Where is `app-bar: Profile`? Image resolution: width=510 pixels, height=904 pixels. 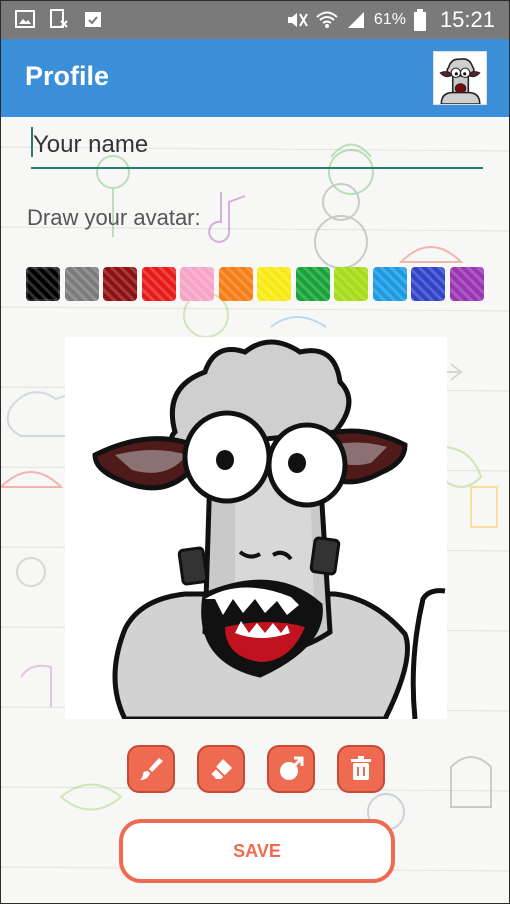 app-bar: Profile is located at coordinates (255, 78).